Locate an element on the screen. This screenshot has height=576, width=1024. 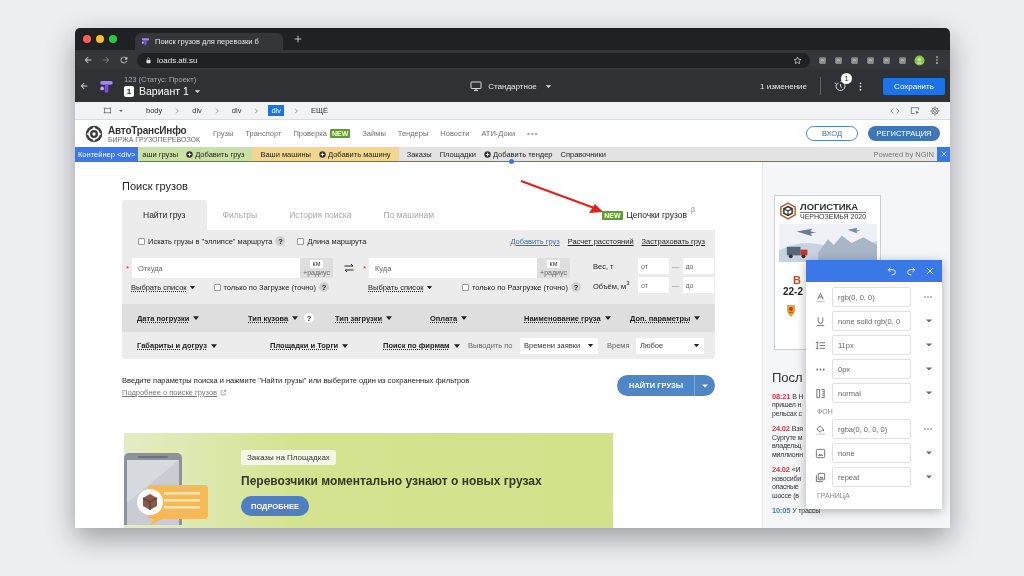
ad-title: ЛОГИСТИКА is located at coordinates (830, 206).